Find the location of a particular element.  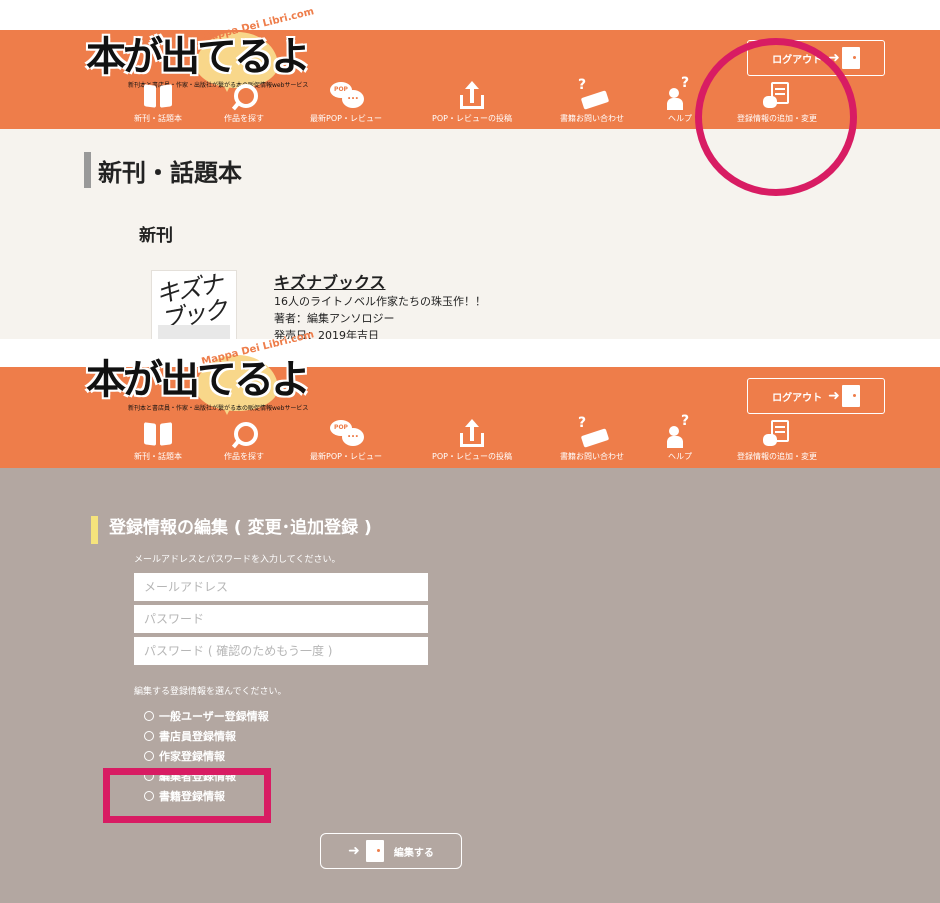

email-field is located at coordinates (281, 587).